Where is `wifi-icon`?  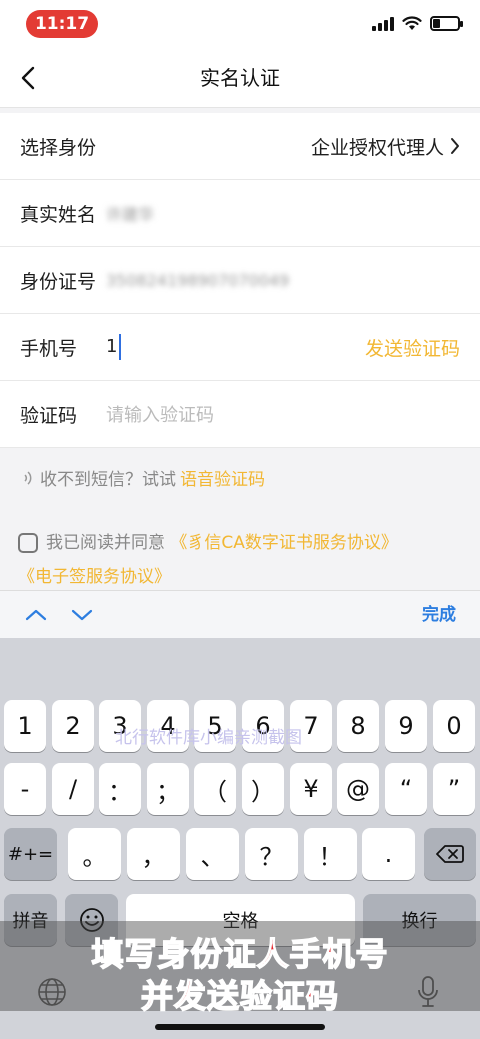 wifi-icon is located at coordinates (412, 23).